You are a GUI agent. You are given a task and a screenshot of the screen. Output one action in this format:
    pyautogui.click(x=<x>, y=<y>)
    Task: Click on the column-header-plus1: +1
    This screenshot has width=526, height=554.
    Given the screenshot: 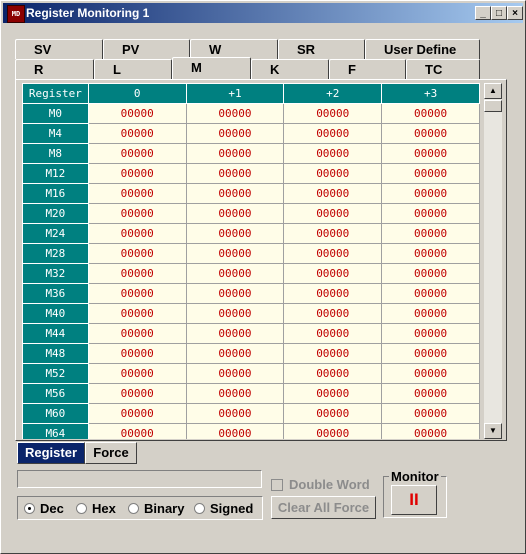 What is the action you would take?
    pyautogui.click(x=235, y=93)
    